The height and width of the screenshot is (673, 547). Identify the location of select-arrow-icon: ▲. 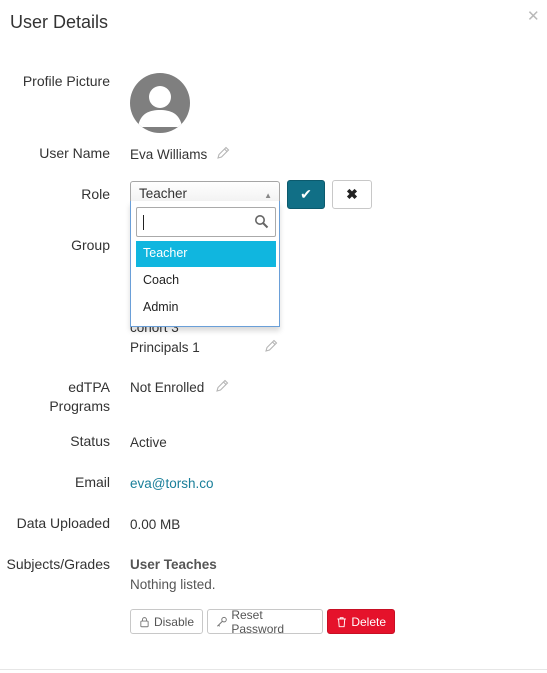
(268, 195).